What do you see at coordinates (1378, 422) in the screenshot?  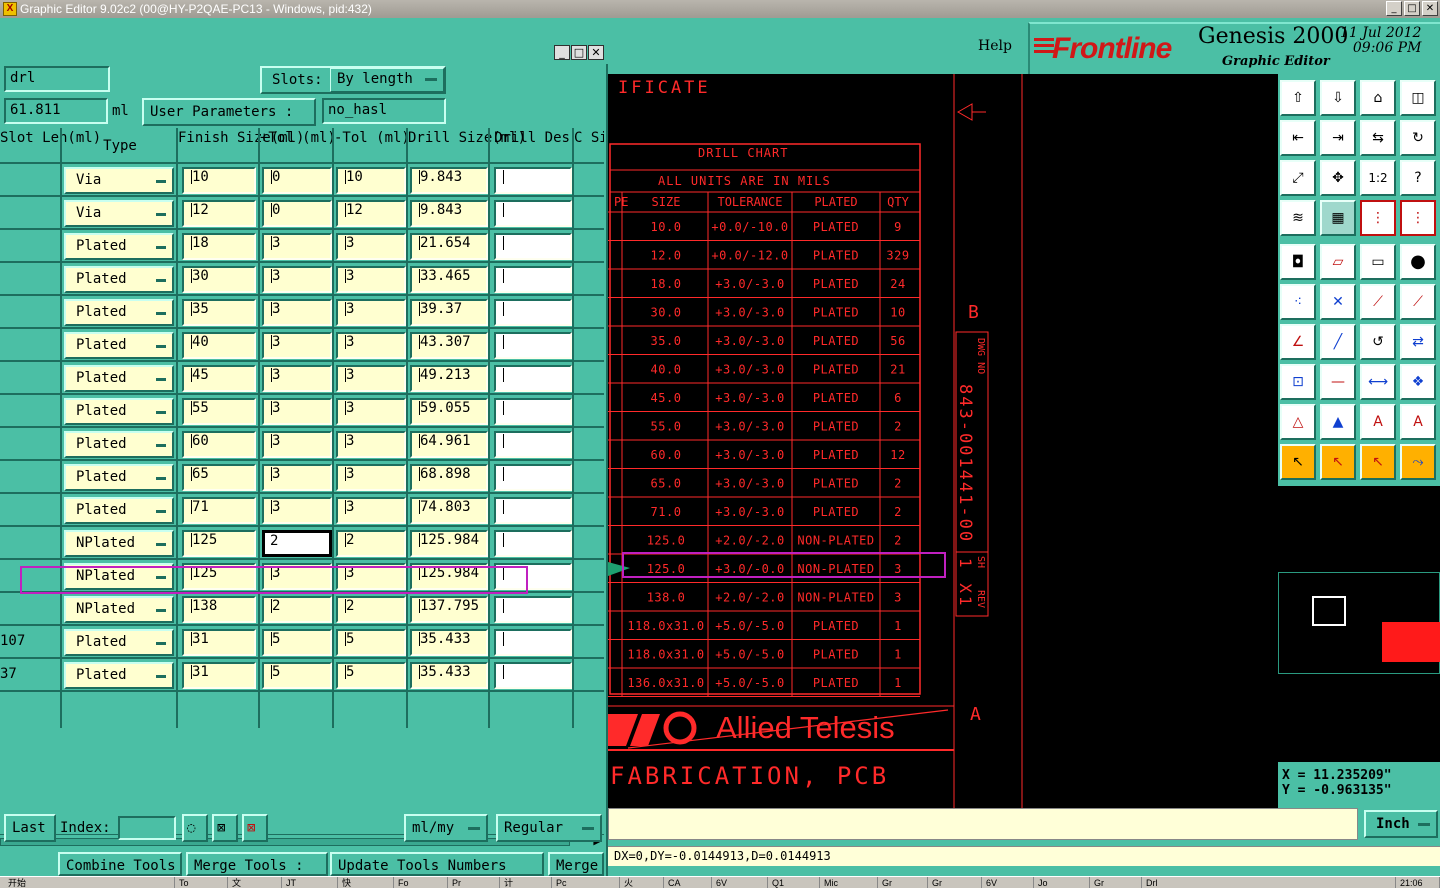 I see `triangle-c-icon: A` at bounding box center [1378, 422].